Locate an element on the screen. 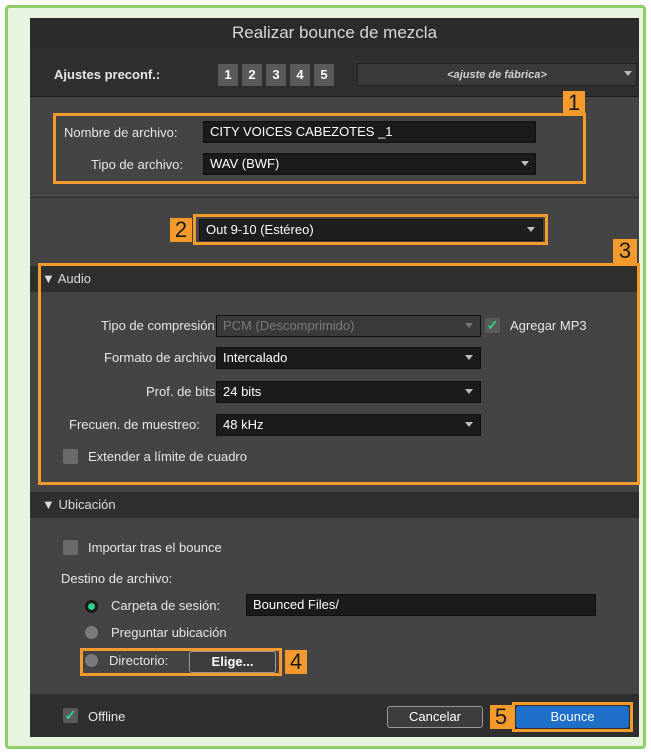 Image resolution: width=651 pixels, height=754 pixels. callout-number-5: 5 is located at coordinates (501, 717).